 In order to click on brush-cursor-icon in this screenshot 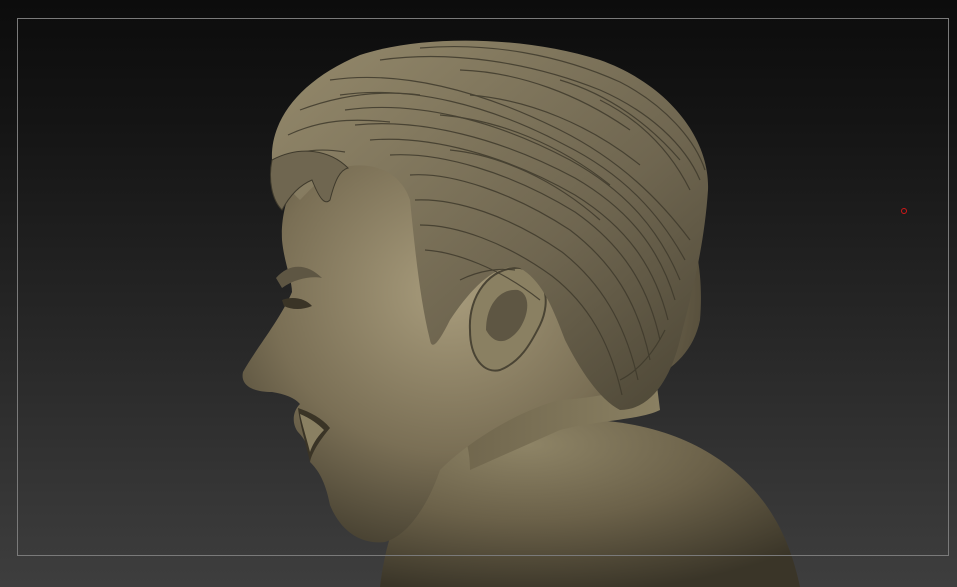, I will do `click(904, 211)`.